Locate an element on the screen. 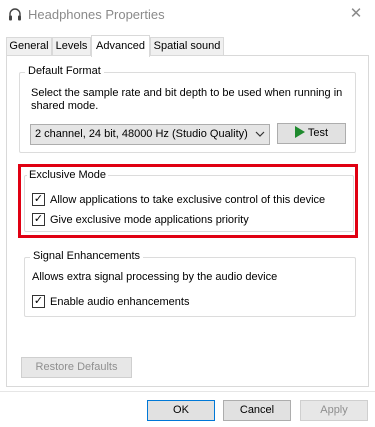  cancel-button: Cancel is located at coordinates (257, 410).